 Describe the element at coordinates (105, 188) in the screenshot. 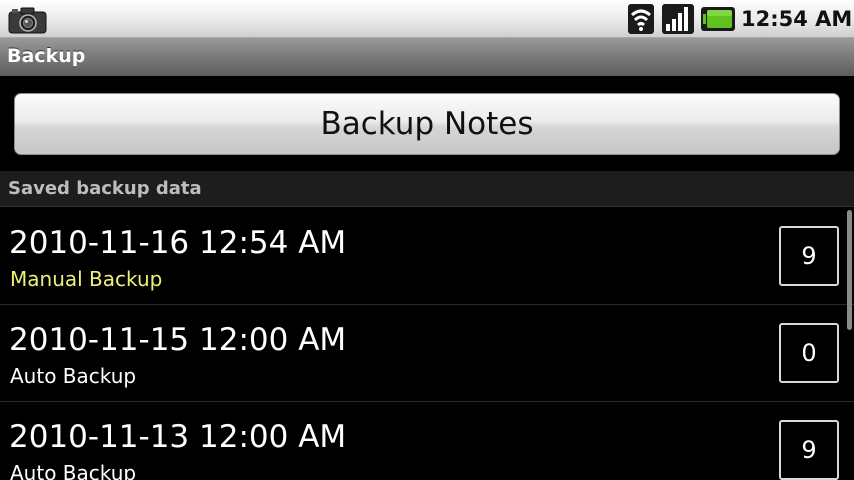

I see `section-title: Saved backup data` at that location.